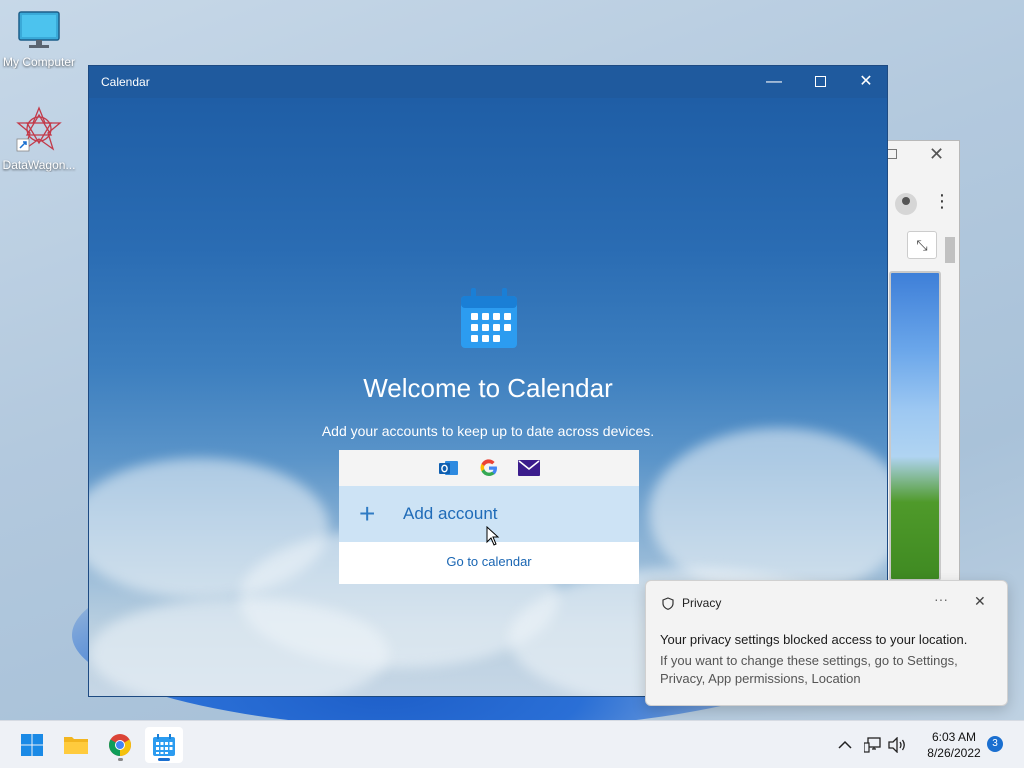 This screenshot has width=1024, height=768. I want to click on calendar-titlebar: Calendar — ✕, so click(488, 82).